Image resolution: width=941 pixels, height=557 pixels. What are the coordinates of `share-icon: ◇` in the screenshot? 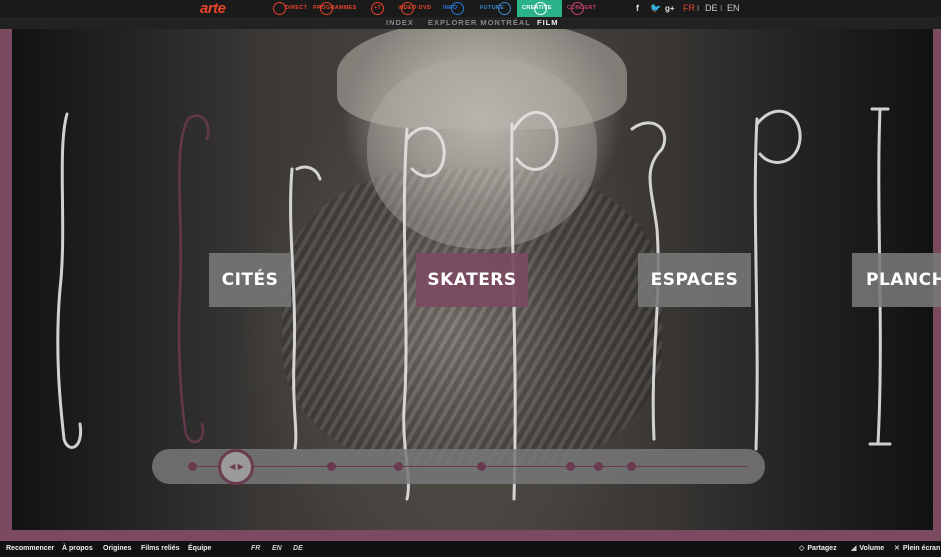 It's located at (802, 548).